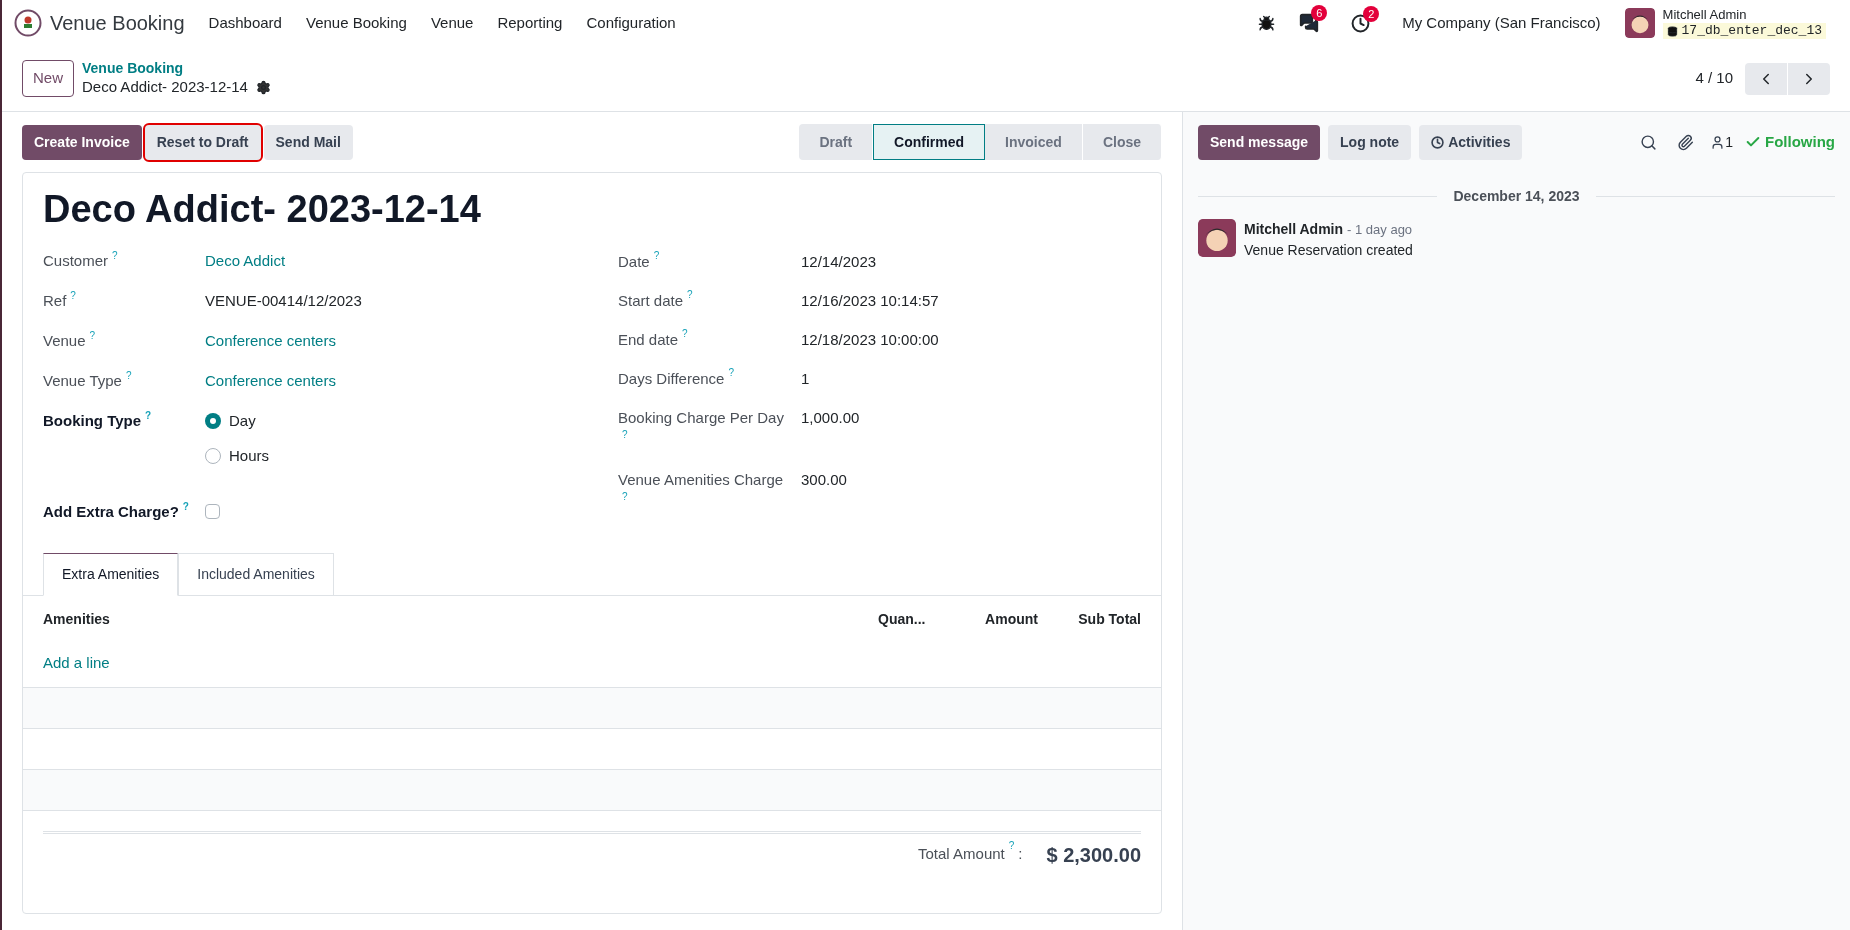 The width and height of the screenshot is (1850, 930). Describe the element at coordinates (1686, 142) in the screenshot. I see `paperclip-icon` at that location.